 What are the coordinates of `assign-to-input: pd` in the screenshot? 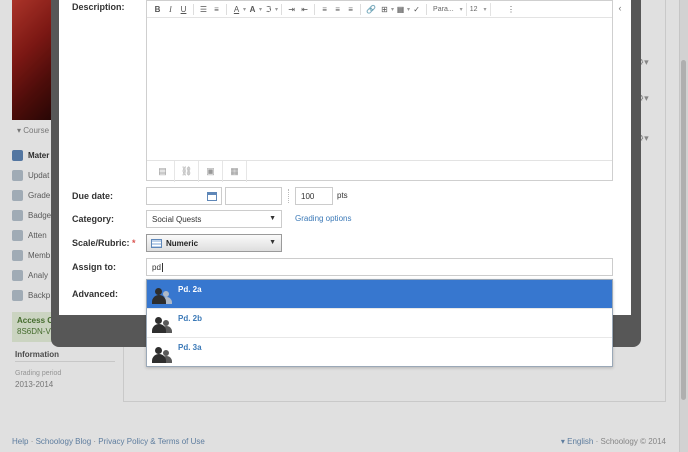 It's located at (379, 267).